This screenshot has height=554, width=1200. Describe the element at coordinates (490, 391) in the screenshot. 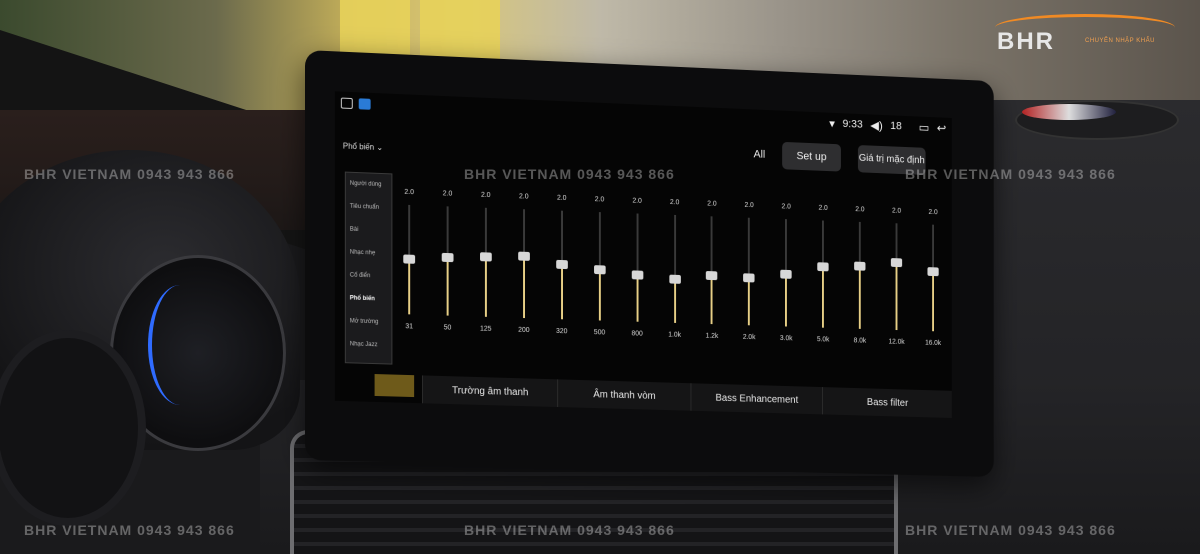

I see `sound-tab: Trường âm thanh` at that location.